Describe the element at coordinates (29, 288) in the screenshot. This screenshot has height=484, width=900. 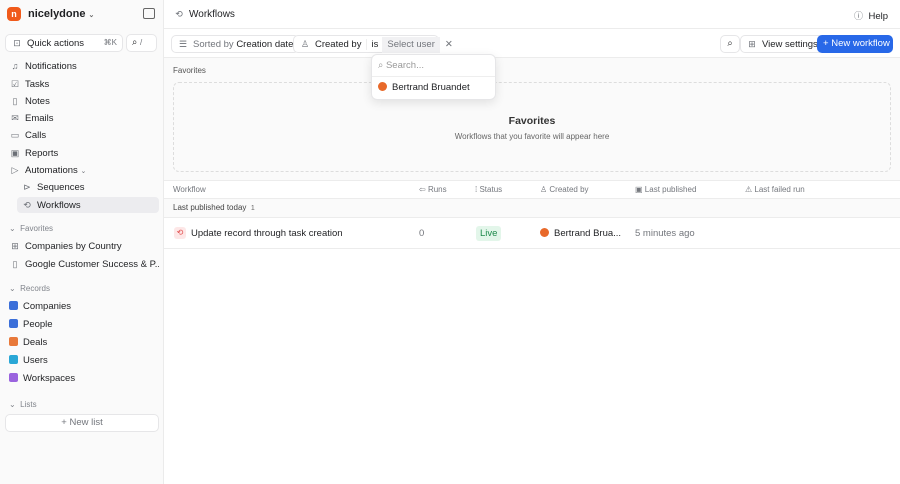
I see `records-section-header: ⌄ Records` at that location.